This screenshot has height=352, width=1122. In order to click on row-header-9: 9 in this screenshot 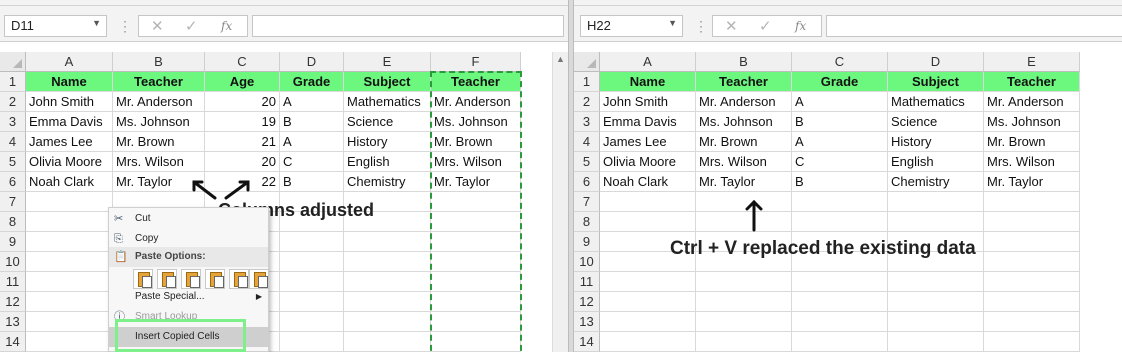, I will do `click(587, 242)`.